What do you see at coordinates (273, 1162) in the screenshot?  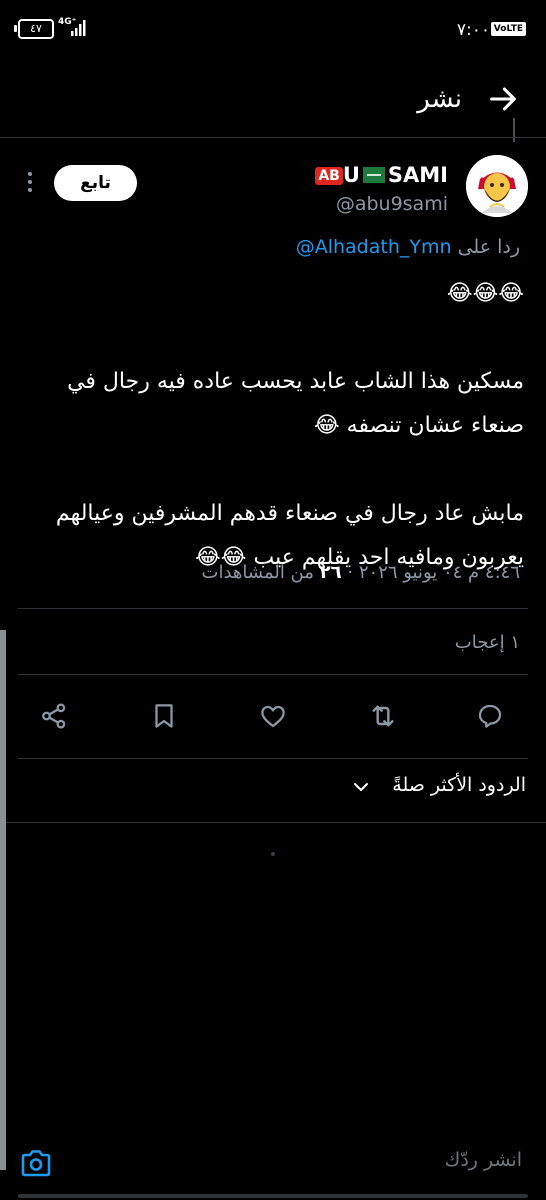 I see `compose-reply-bar: انشر ردّك` at bounding box center [273, 1162].